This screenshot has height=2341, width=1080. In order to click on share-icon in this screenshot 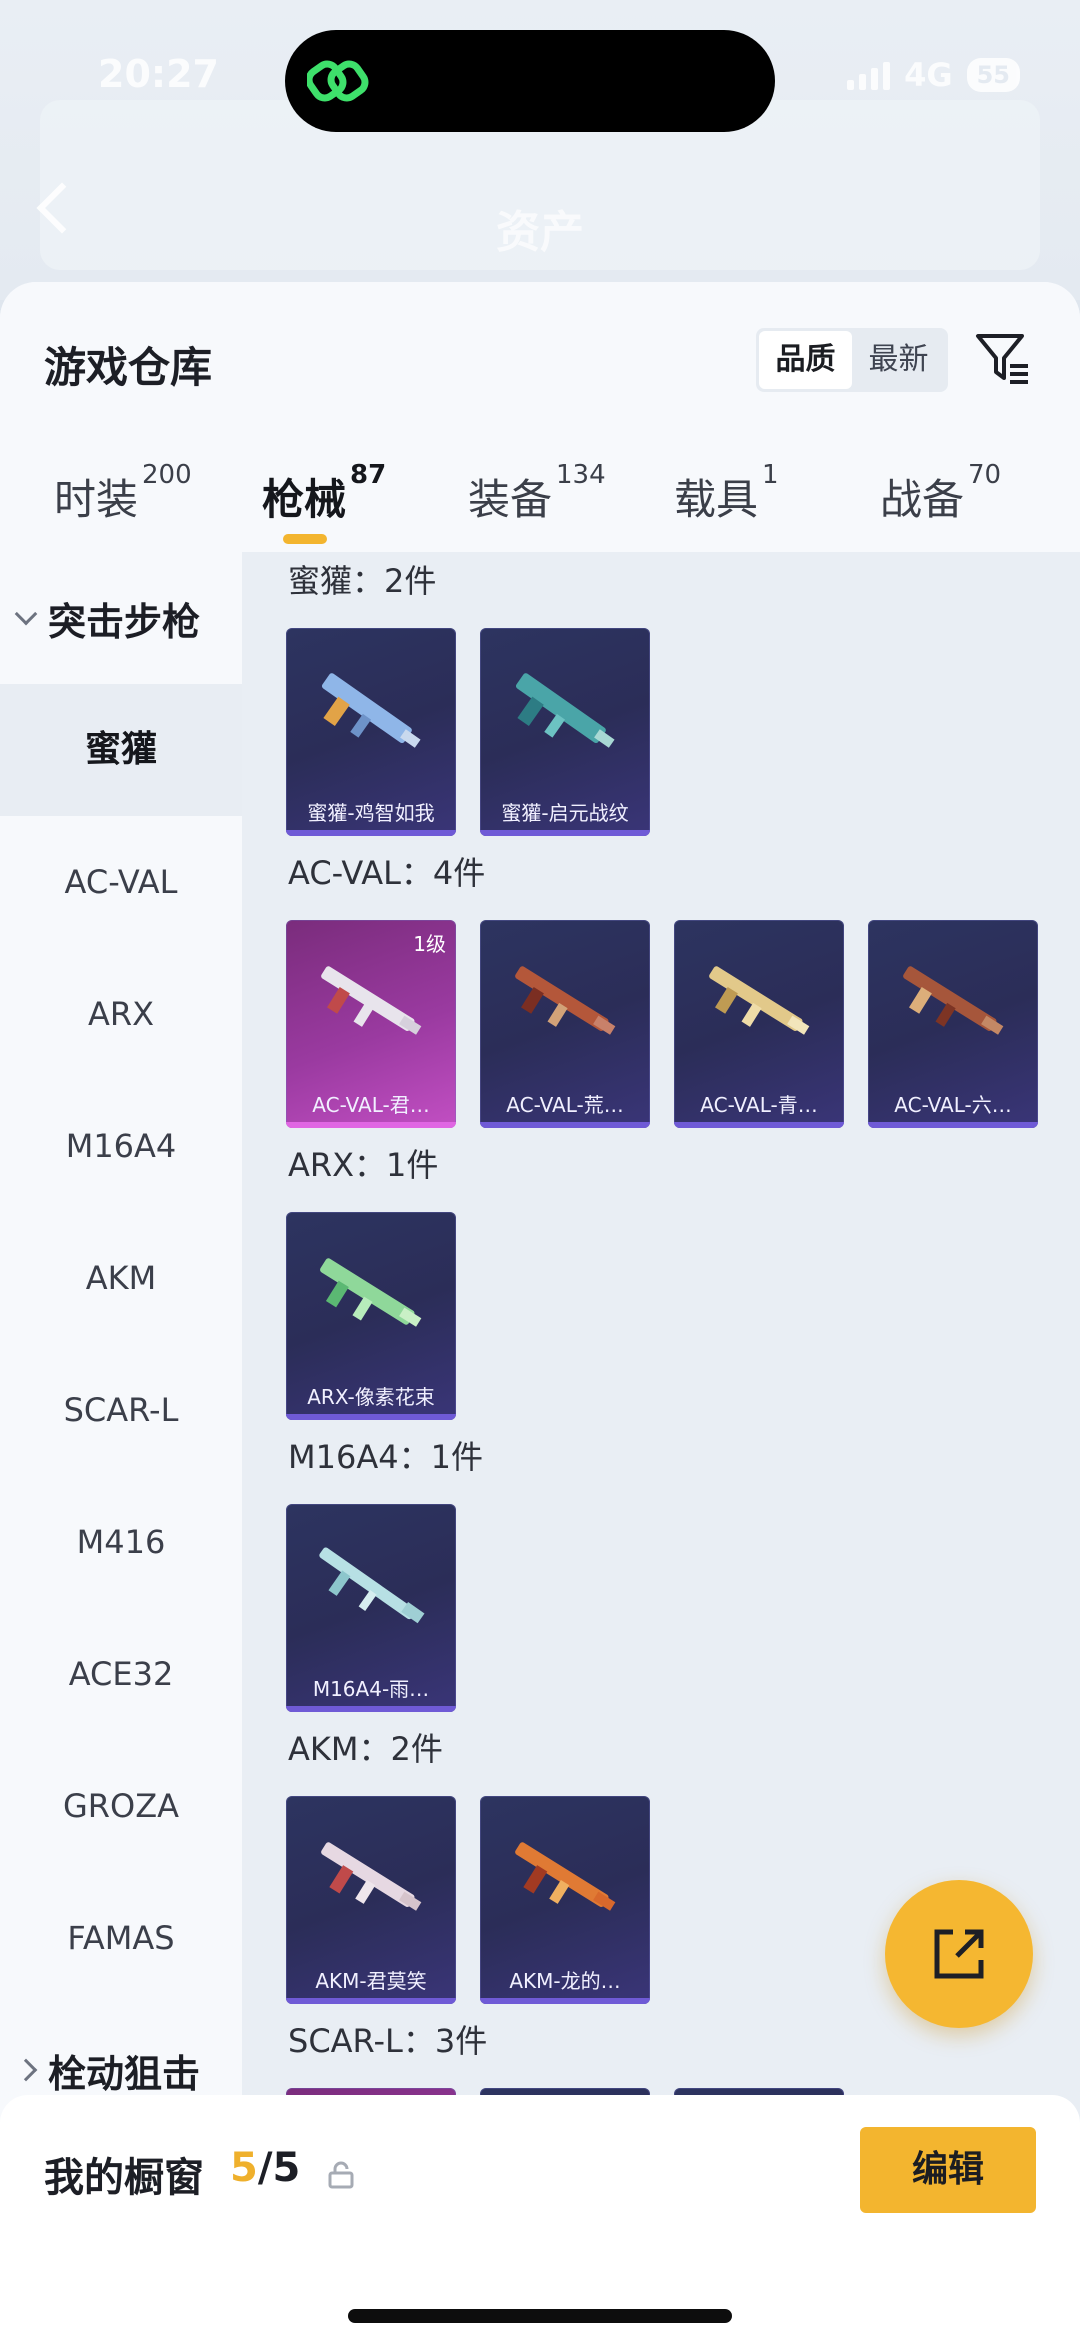, I will do `click(959, 1954)`.